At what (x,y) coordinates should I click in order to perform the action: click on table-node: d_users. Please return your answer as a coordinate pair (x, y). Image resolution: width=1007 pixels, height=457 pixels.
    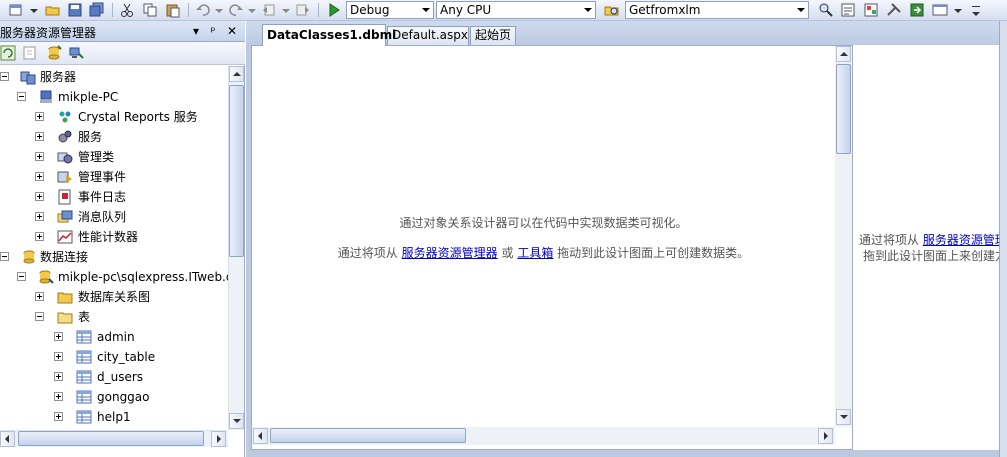
    Looking at the image, I should click on (114, 377).